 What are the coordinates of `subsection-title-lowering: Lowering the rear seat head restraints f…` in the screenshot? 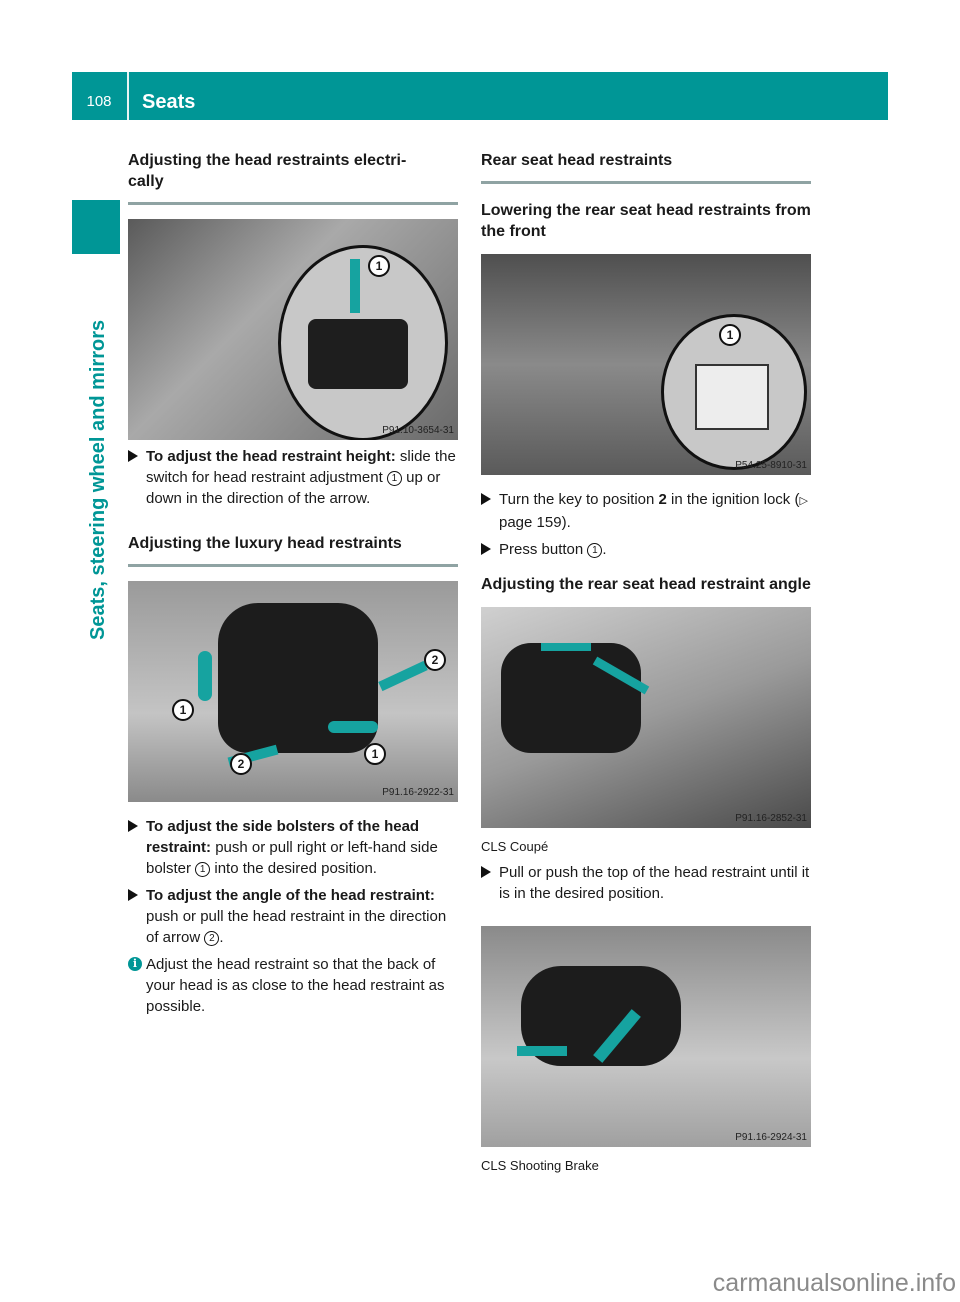 It's located at (646, 221).